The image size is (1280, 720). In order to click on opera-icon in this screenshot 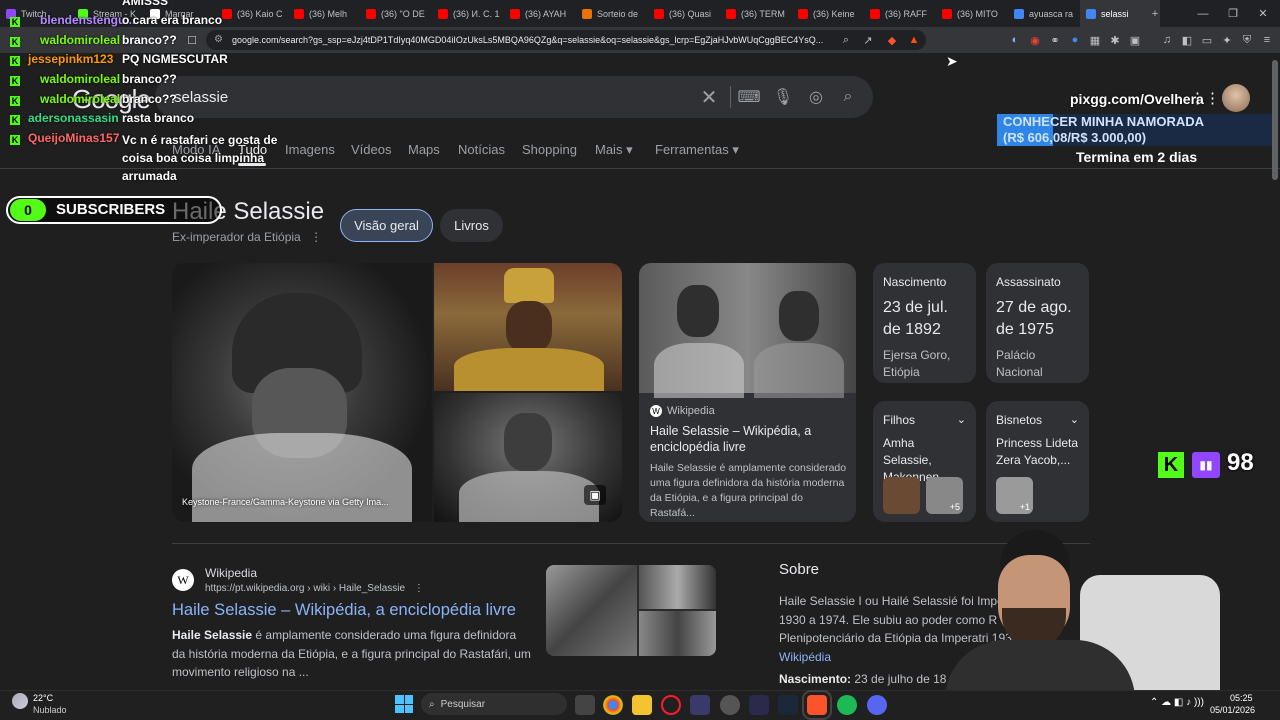, I will do `click(671, 705)`.